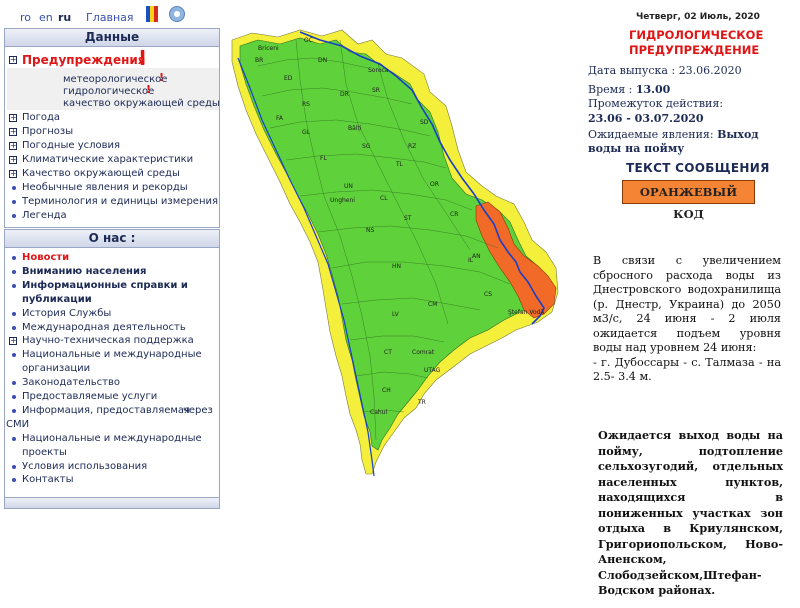  What do you see at coordinates (454, 214) in the screenshot?
I see `district-label: CR` at bounding box center [454, 214].